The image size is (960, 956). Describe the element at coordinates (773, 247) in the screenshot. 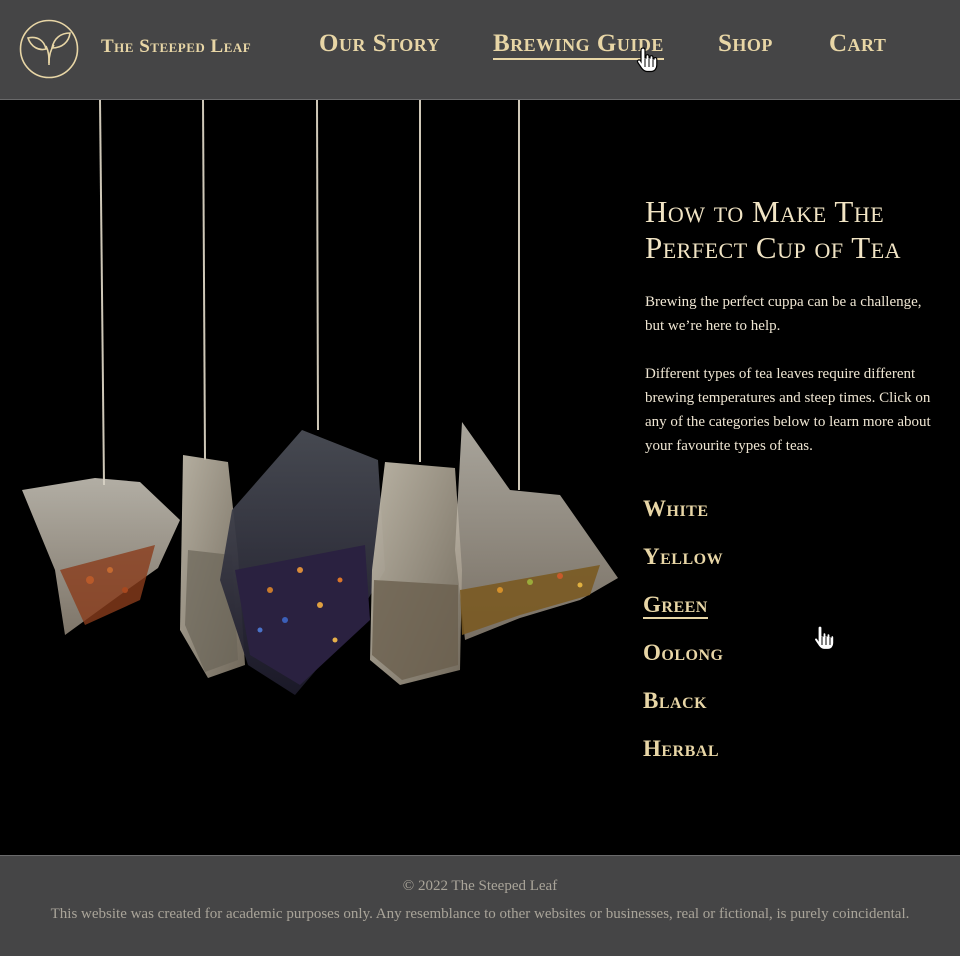

I see `page-title-line2: Perfect Cup of Tea` at that location.